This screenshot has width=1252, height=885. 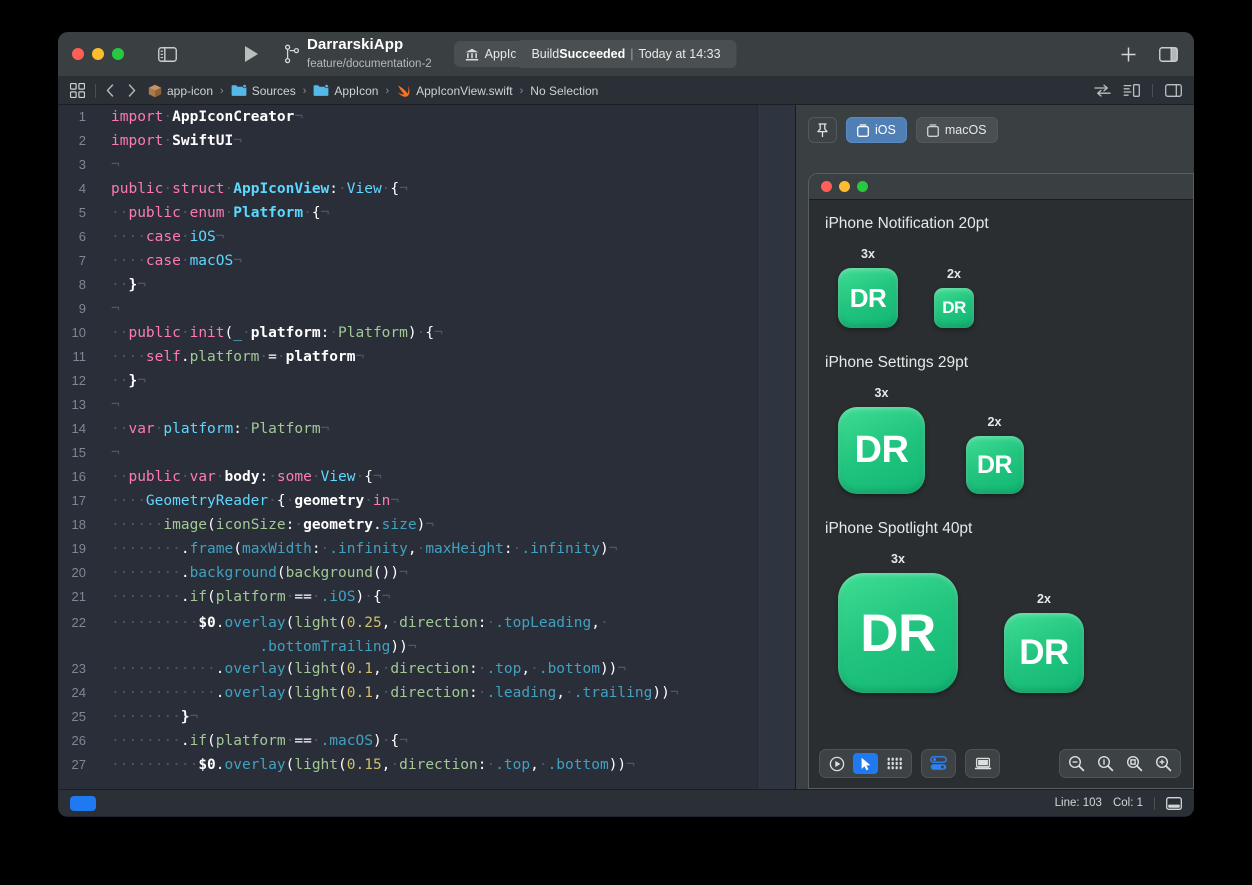 What do you see at coordinates (454, 91) in the screenshot?
I see `breadcrumb-item-file: AppIconView.swift` at bounding box center [454, 91].